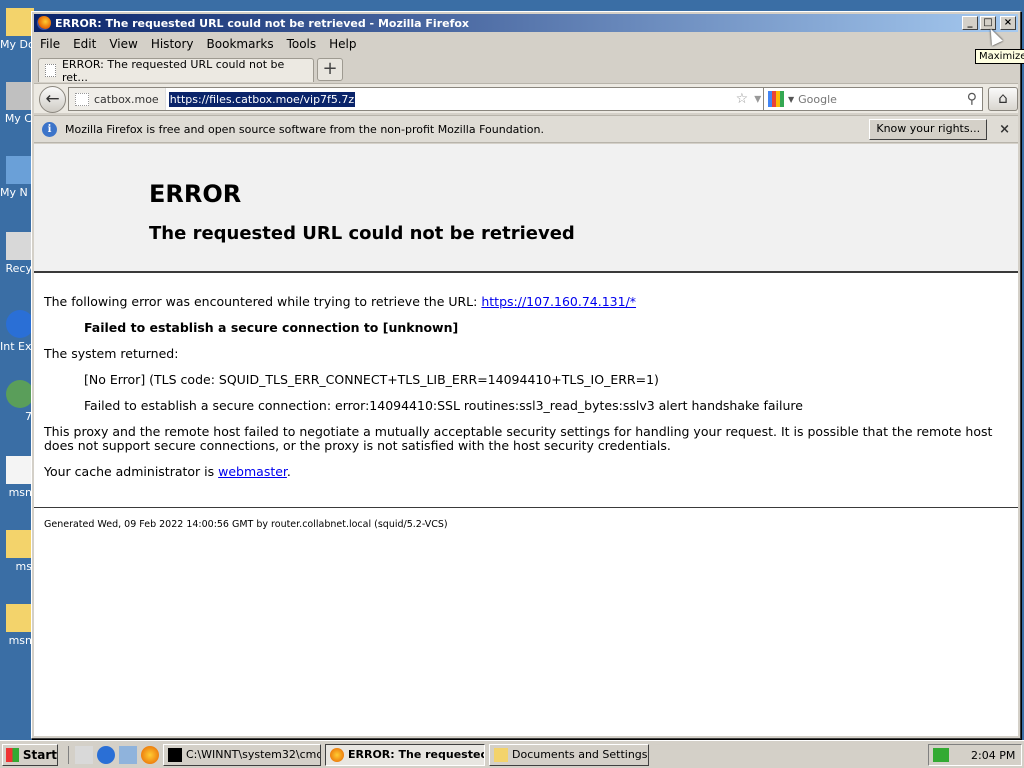  What do you see at coordinates (39, 754) in the screenshot?
I see `start-label: Start` at bounding box center [39, 754].